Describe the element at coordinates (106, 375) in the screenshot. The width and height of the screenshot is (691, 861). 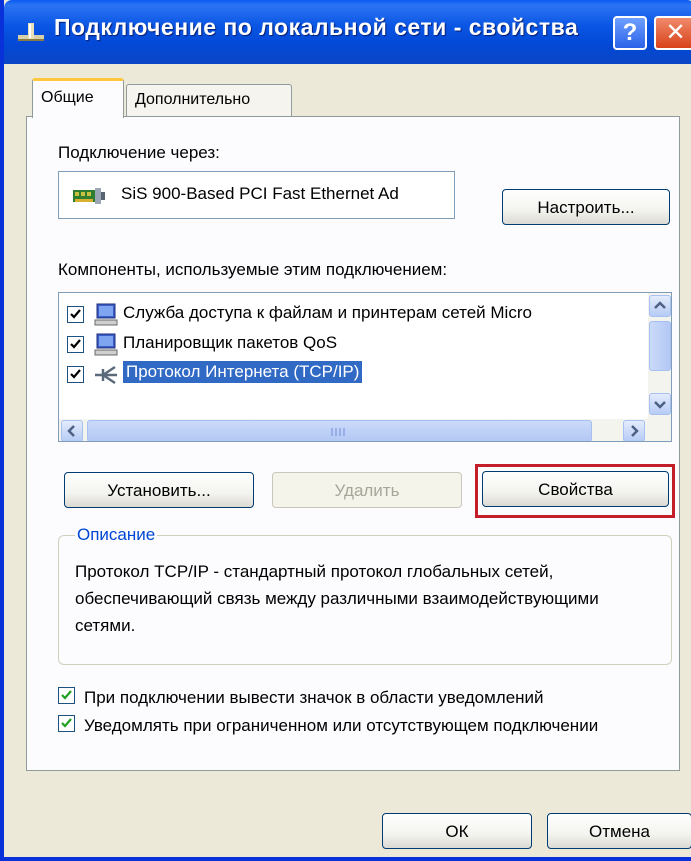
I see `protocol-icon` at that location.